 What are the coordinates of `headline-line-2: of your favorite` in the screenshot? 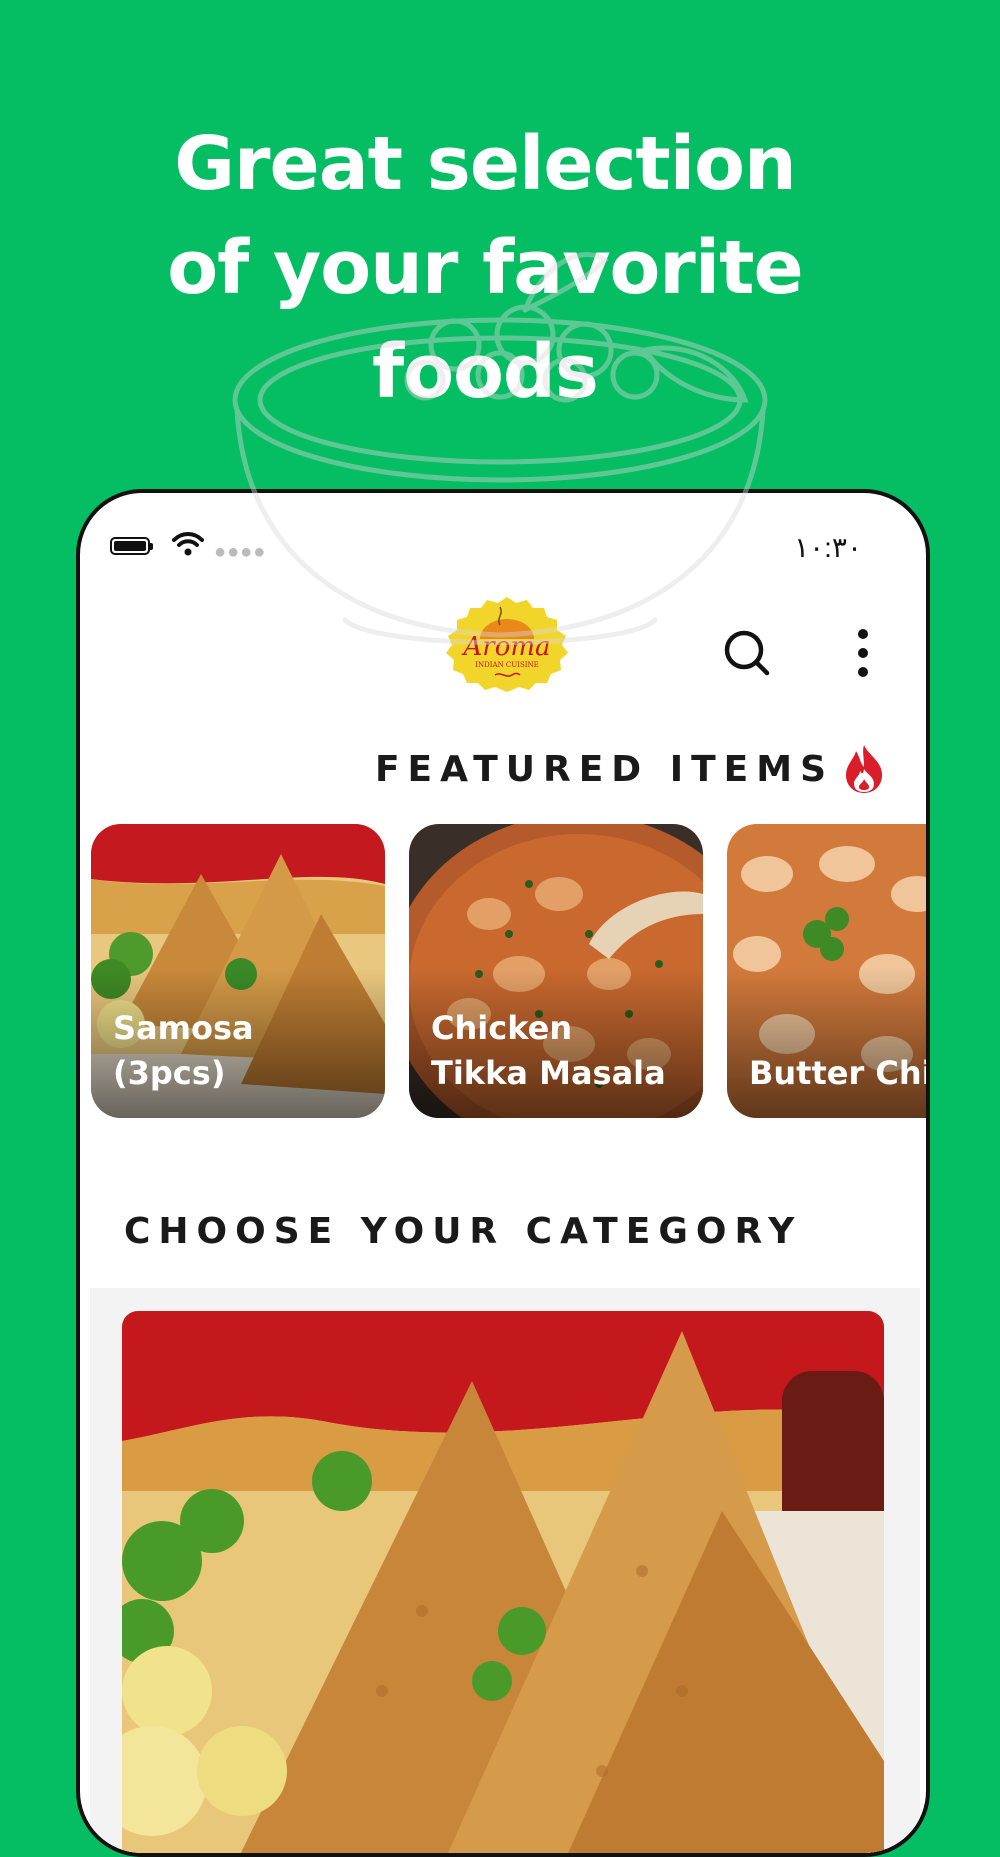 It's located at (485, 268).